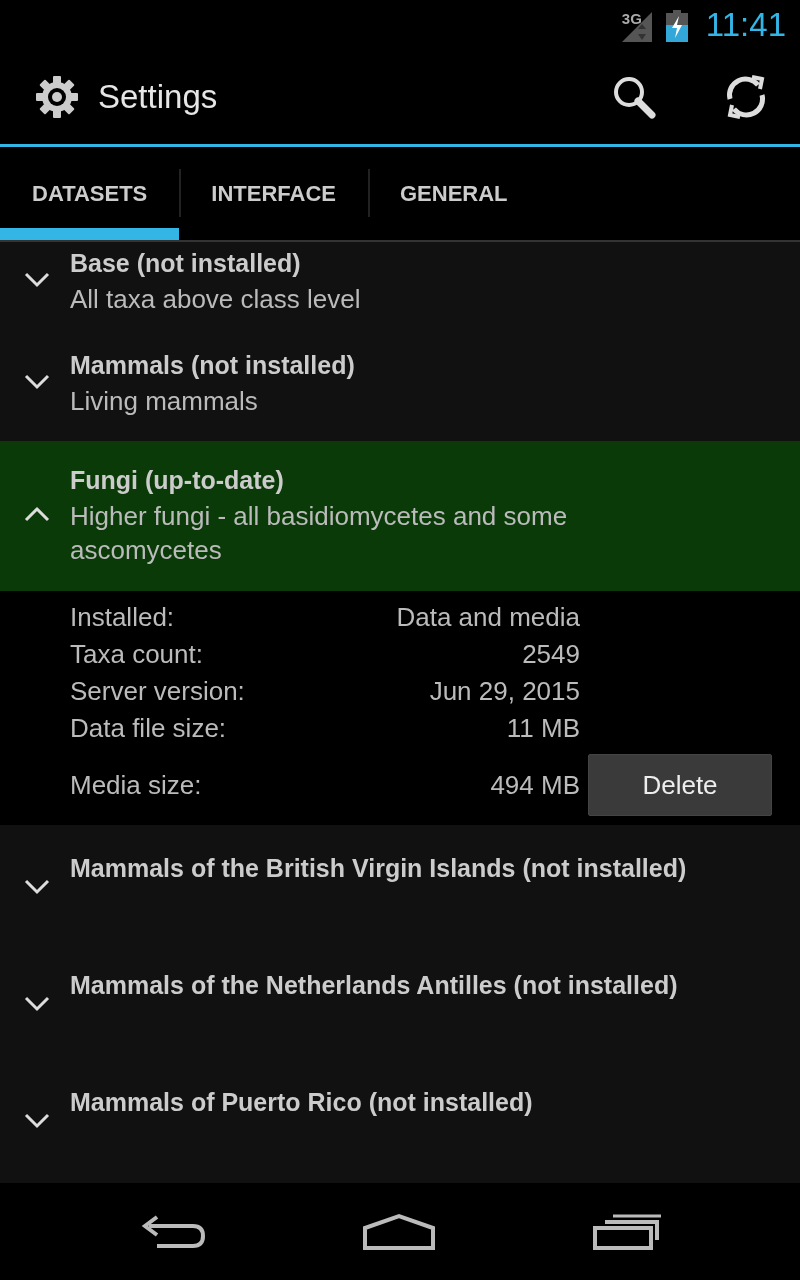  Describe the element at coordinates (504, 691) in the screenshot. I see `detail-value: Jun 29, 2015` at that location.